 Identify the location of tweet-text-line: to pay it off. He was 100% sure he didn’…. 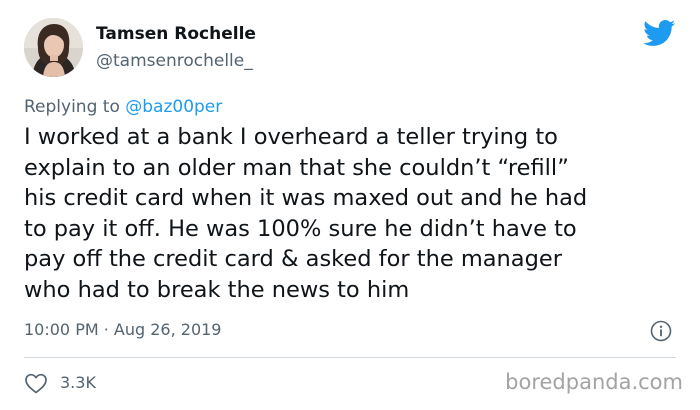
(300, 228).